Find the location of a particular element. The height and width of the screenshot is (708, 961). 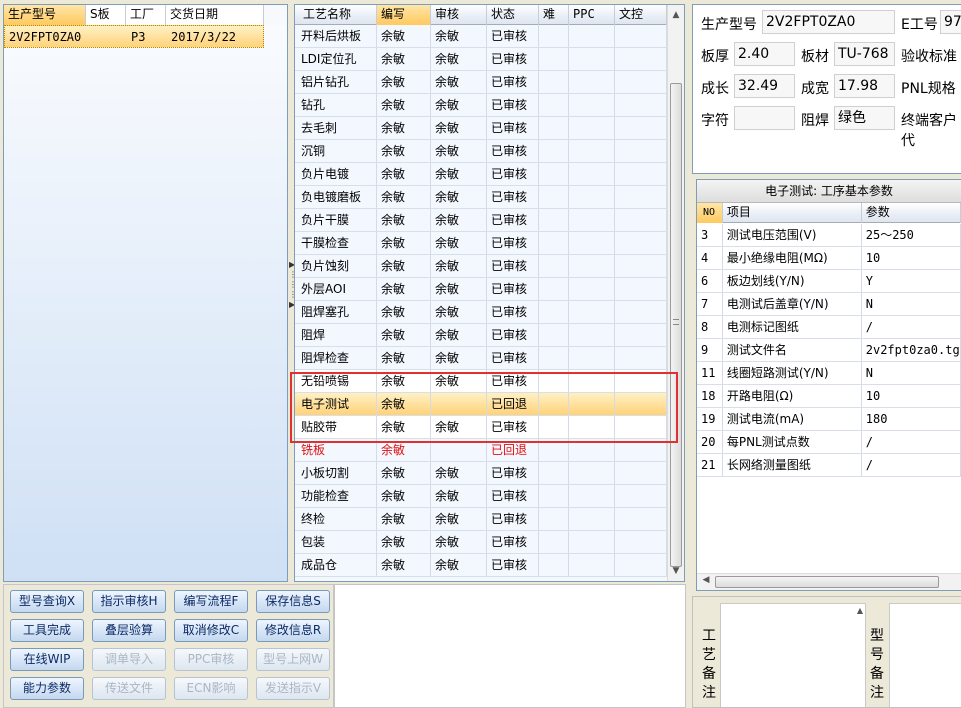

process-row: 小板切割 余敏 余敏 已审核 is located at coordinates (481, 473).